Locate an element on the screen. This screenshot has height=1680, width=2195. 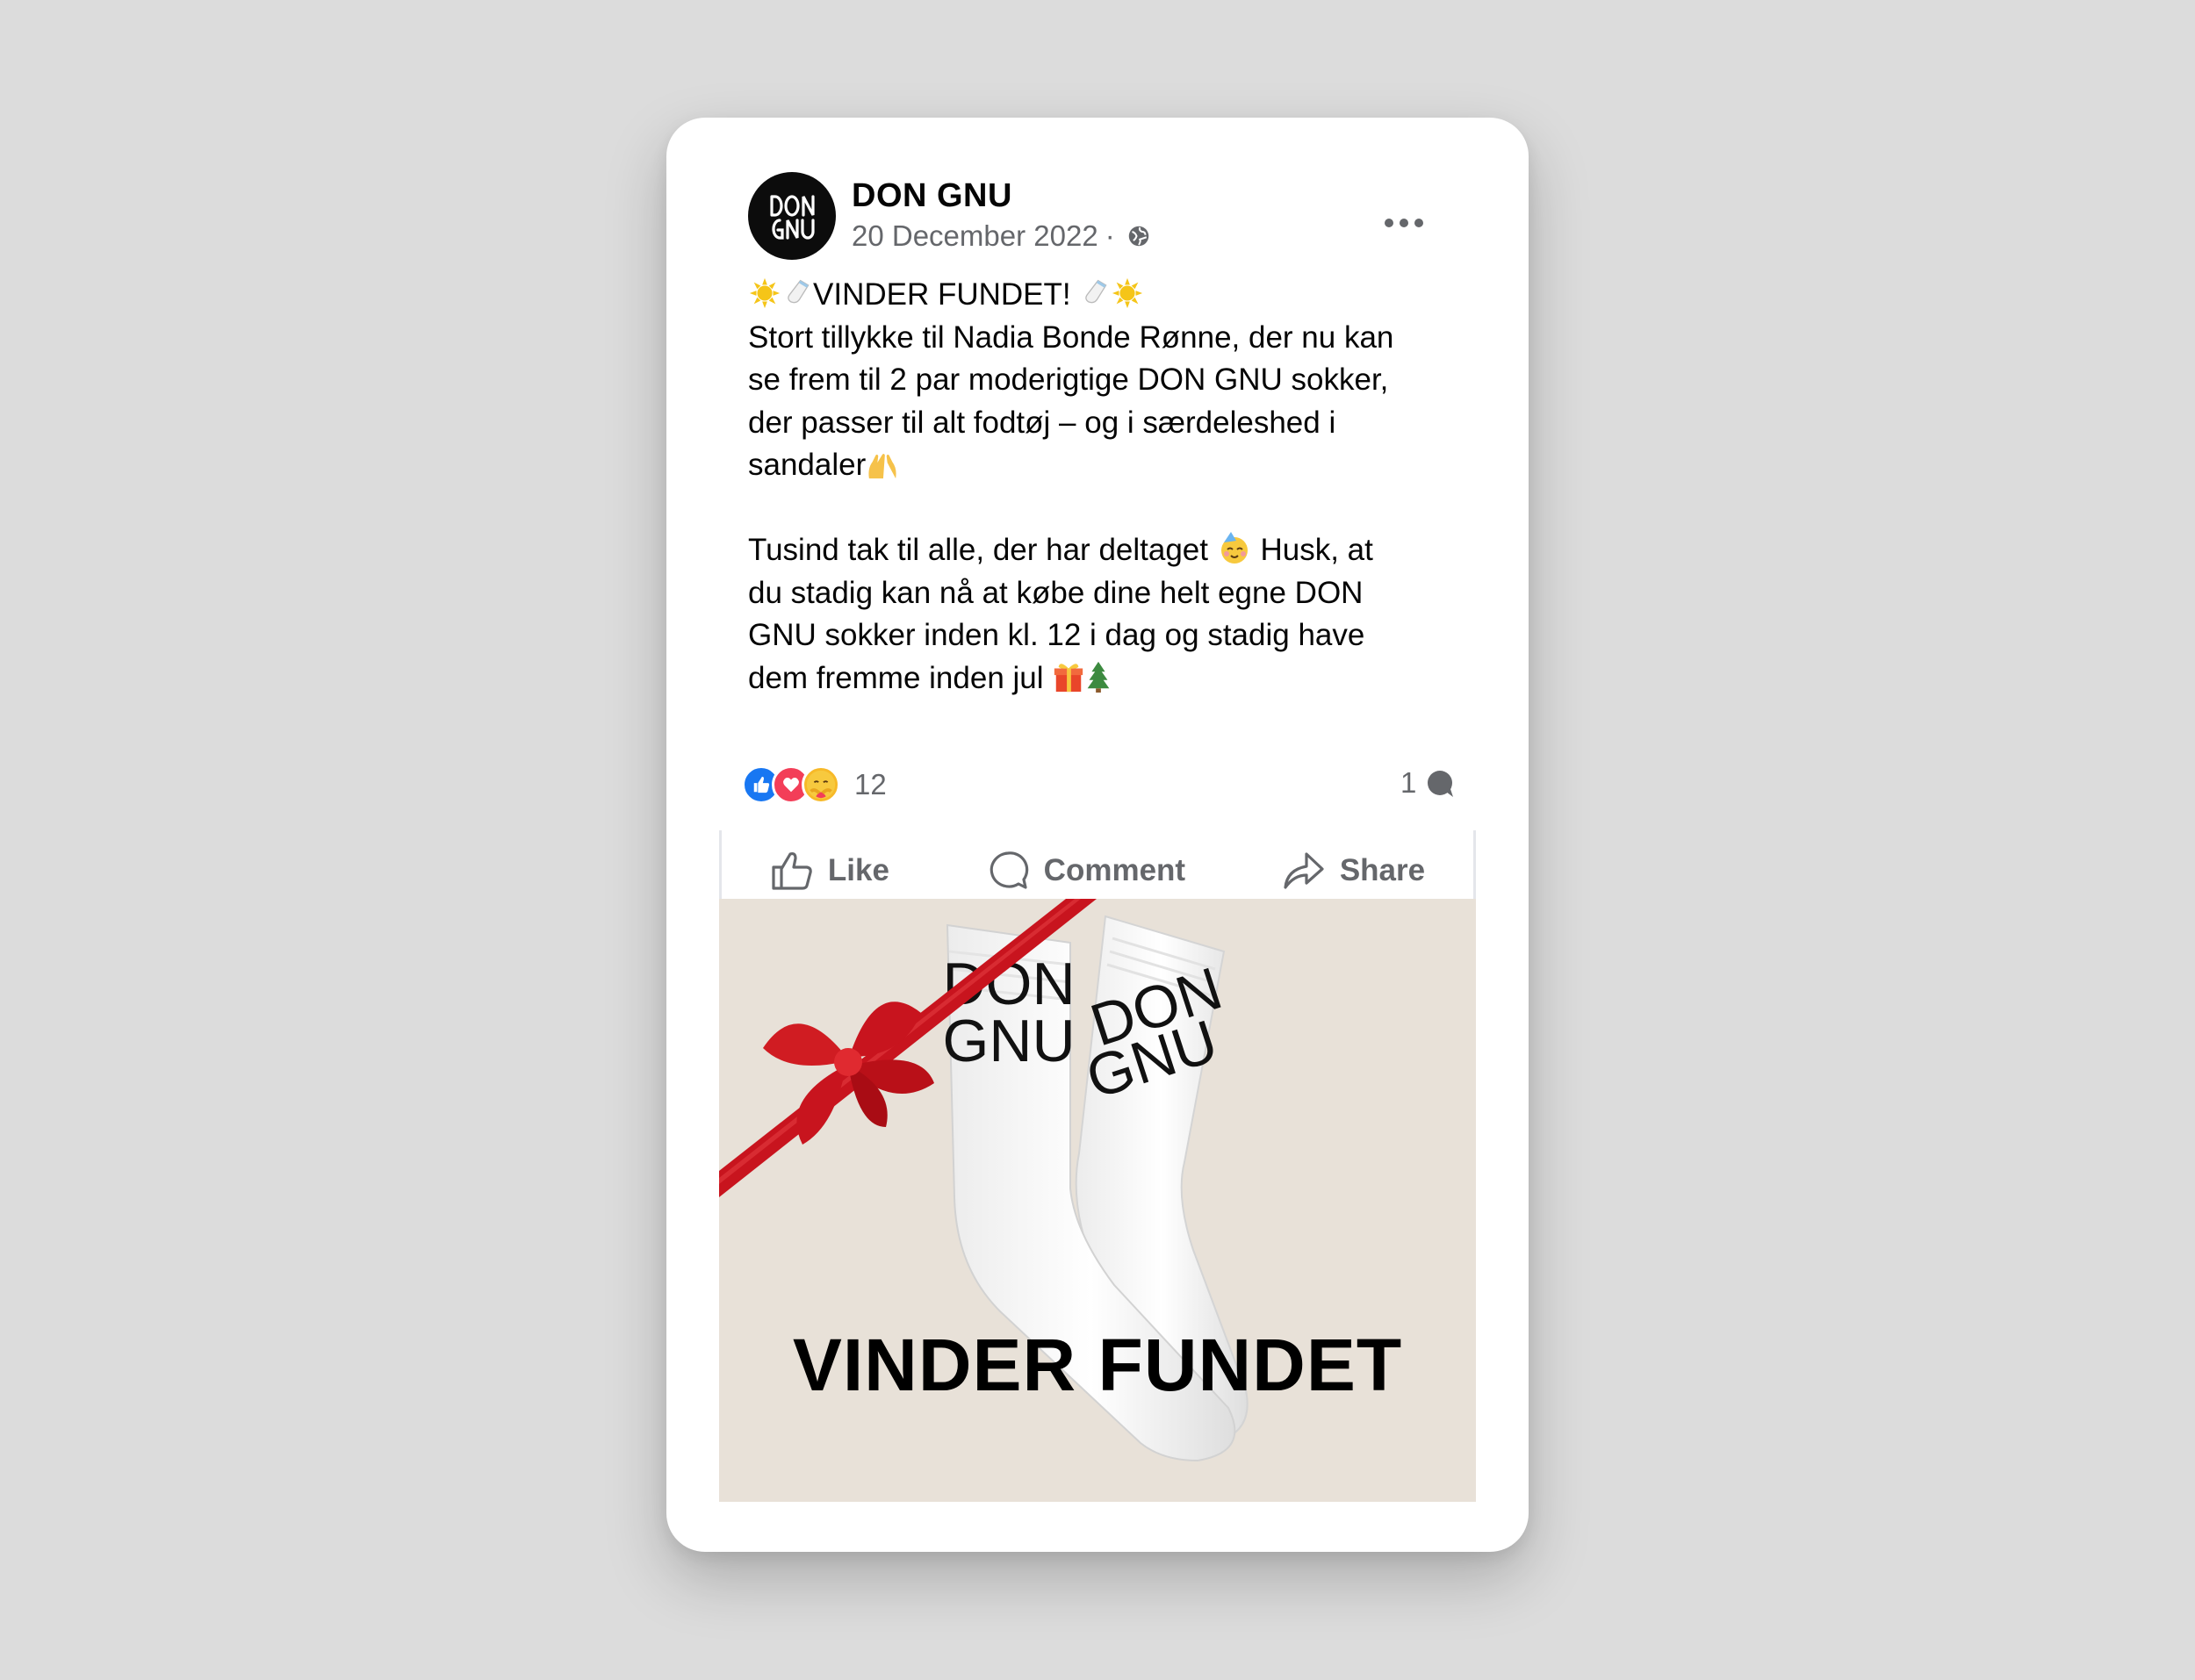
comment-count: 1 is located at coordinates (1408, 782).